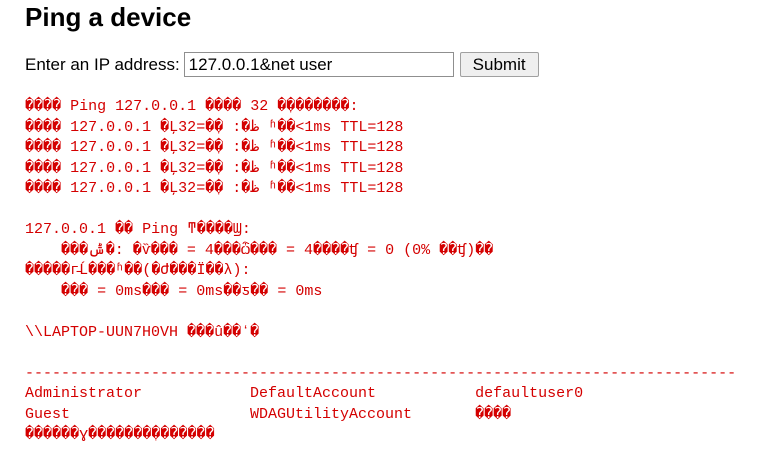  Describe the element at coordinates (318, 64) in the screenshot. I see `ip-address-input` at that location.